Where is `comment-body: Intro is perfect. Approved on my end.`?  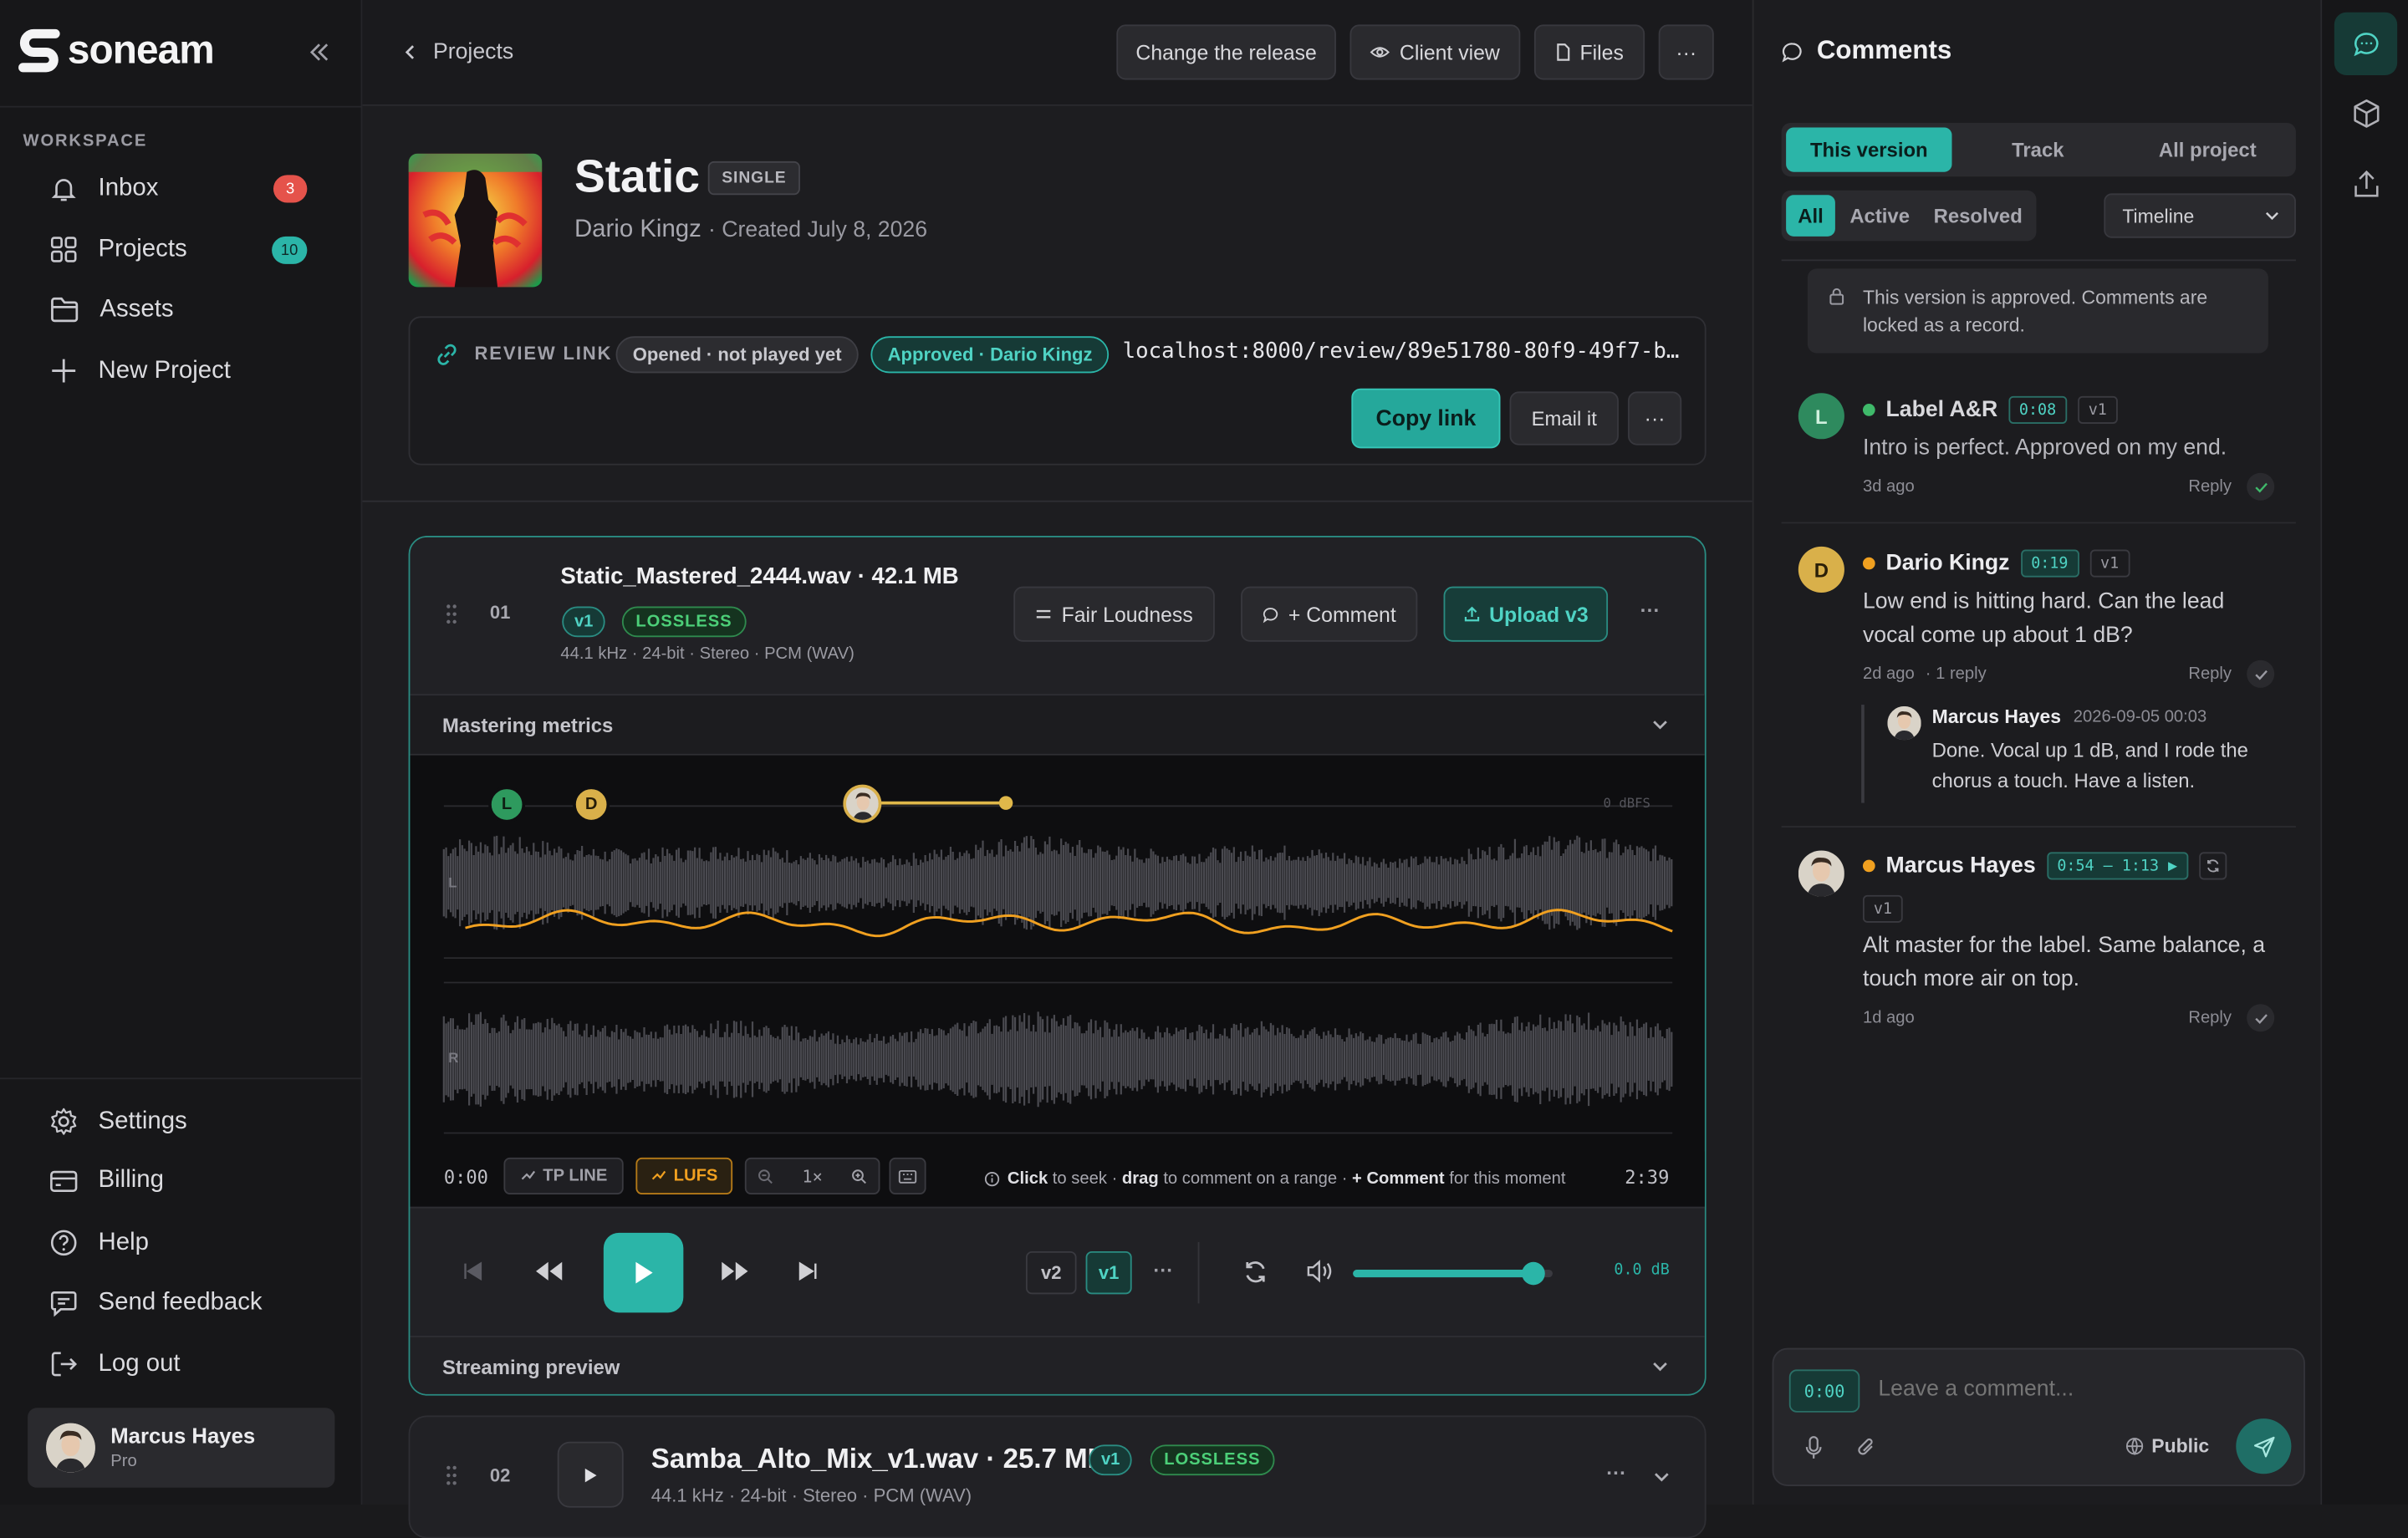 comment-body: Intro is perfect. Approved on my end. is located at coordinates (2045, 448).